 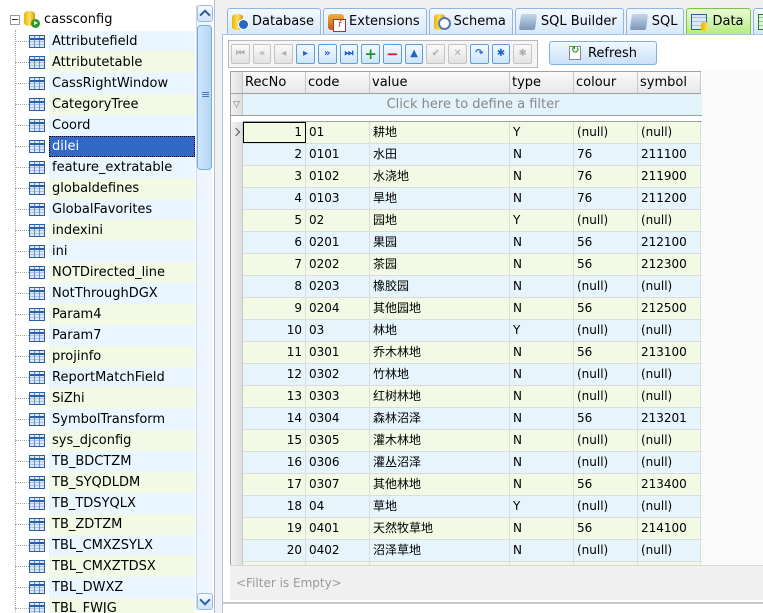 What do you see at coordinates (479, 54) in the screenshot?
I see `nav-refresh-button: ↷` at bounding box center [479, 54].